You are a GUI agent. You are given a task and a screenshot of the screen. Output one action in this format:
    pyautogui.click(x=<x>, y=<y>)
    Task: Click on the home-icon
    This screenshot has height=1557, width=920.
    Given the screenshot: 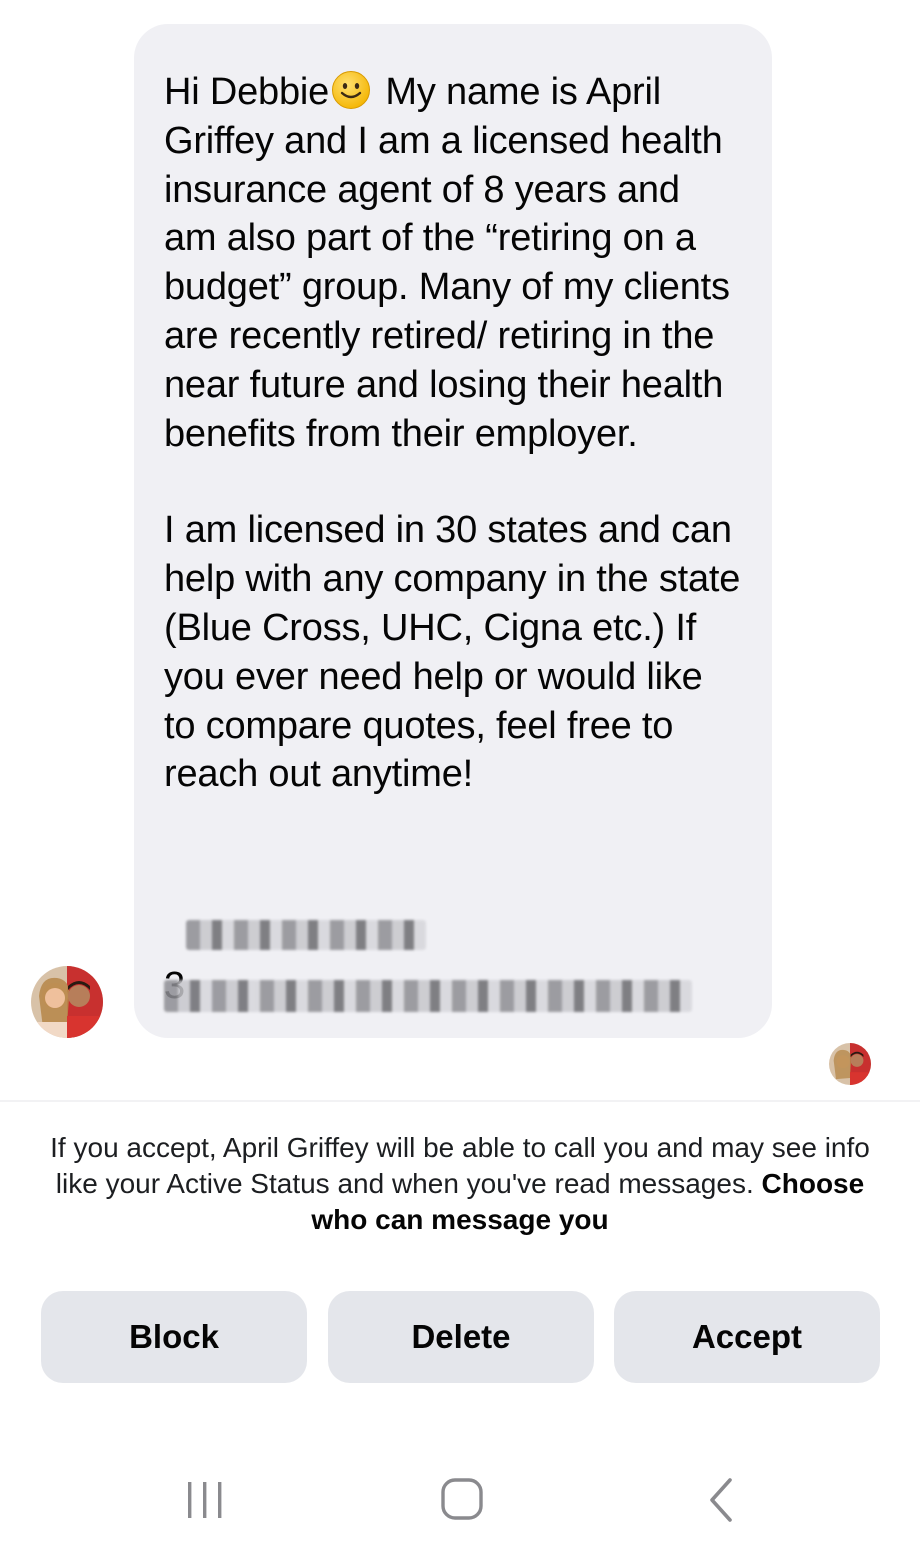 What is the action you would take?
    pyautogui.click(x=462, y=1501)
    